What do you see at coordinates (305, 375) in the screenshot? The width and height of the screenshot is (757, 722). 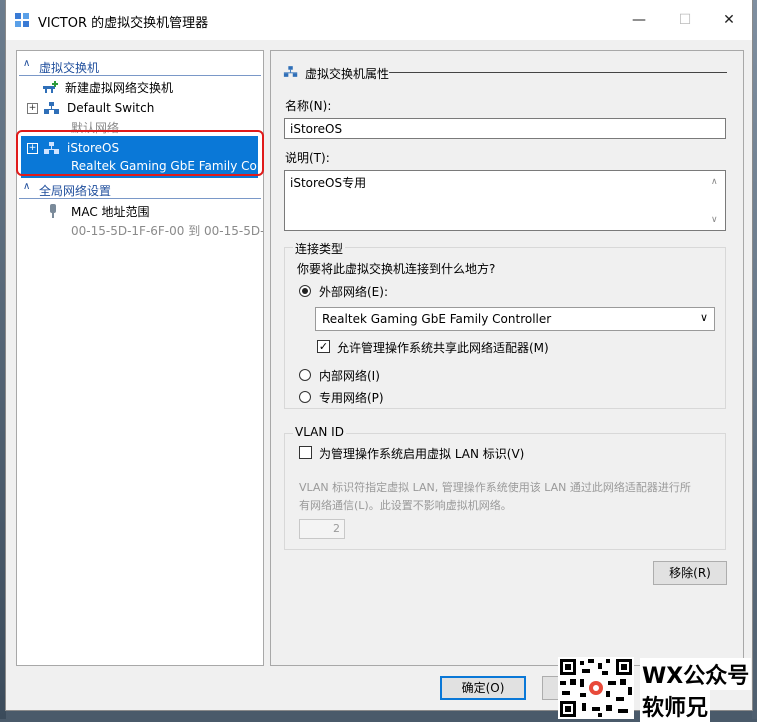 I see `internal-network-radio` at bounding box center [305, 375].